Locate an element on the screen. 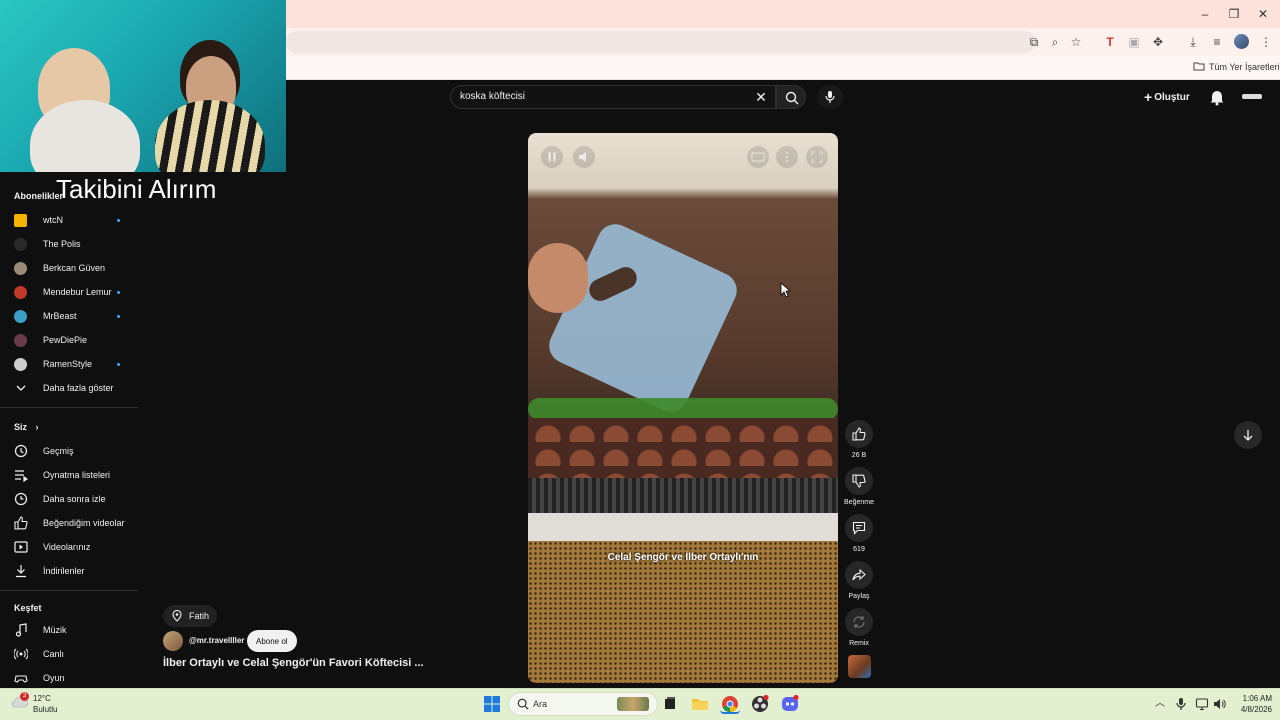  search-icon is located at coordinates (792, 98).